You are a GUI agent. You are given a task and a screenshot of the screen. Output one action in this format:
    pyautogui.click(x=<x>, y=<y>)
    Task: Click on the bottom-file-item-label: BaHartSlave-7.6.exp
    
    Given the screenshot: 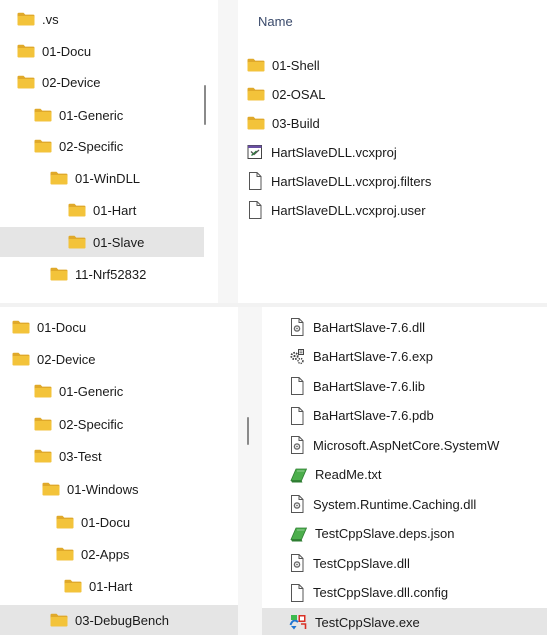 What is the action you would take?
    pyautogui.click(x=373, y=356)
    